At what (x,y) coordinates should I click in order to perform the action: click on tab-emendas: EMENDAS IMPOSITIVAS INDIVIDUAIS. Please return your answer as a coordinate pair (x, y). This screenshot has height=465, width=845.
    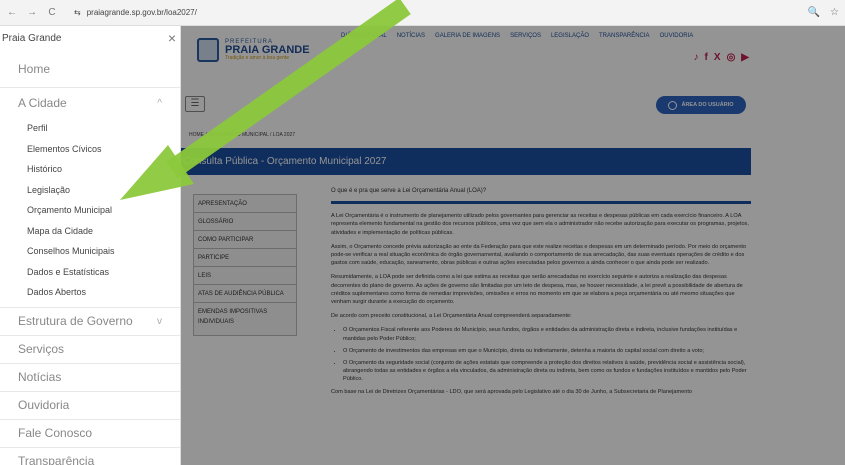
    Looking at the image, I should click on (245, 319).